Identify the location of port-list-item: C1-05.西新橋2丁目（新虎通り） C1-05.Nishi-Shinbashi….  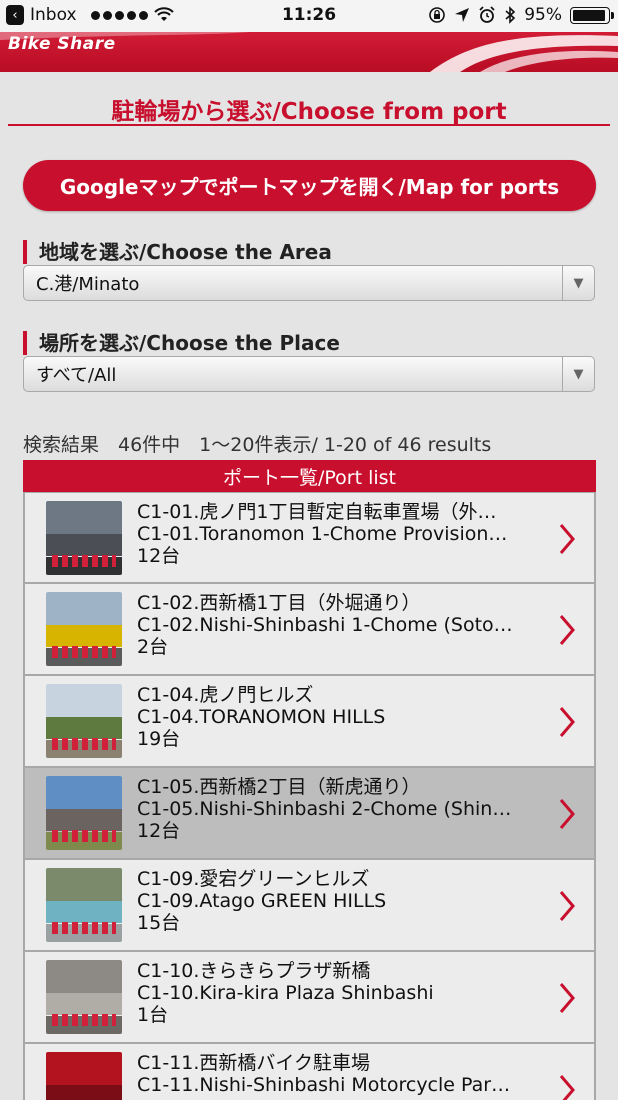
(309, 814).